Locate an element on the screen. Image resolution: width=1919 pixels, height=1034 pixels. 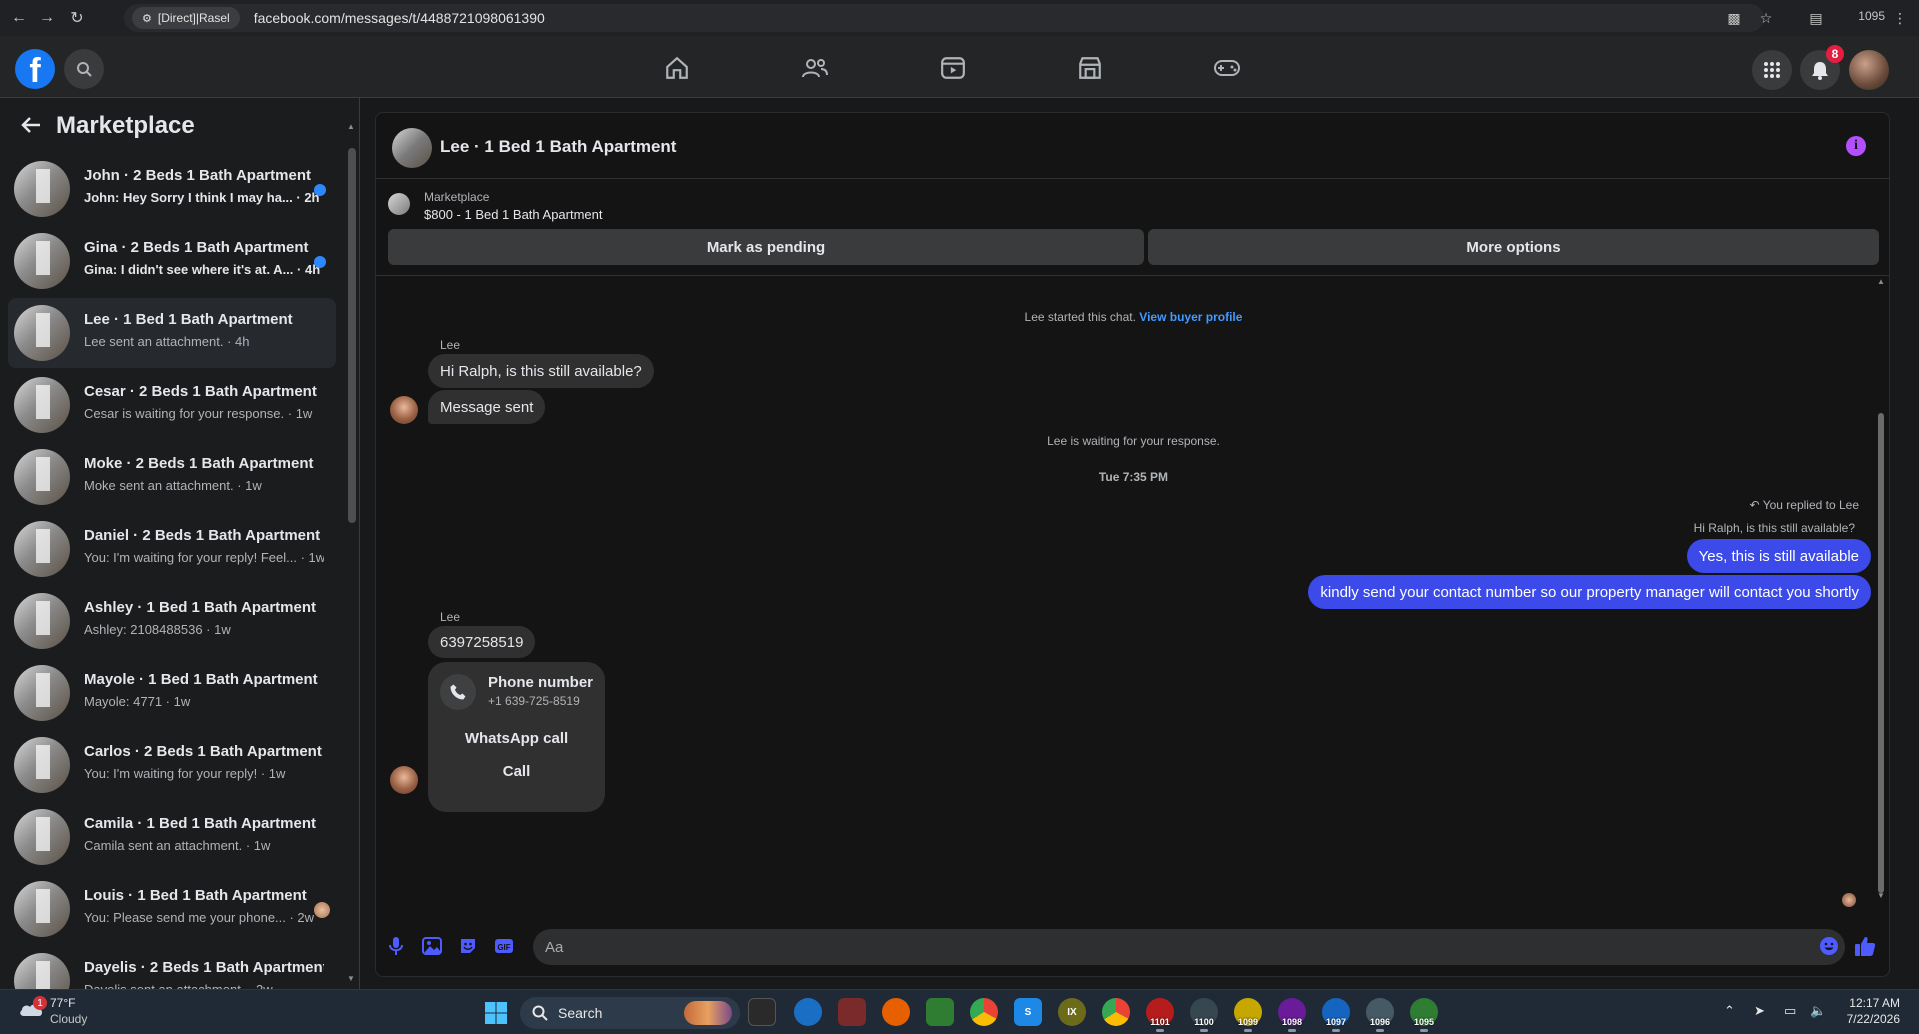
listing-small-thumbnail is located at coordinates (399, 204).